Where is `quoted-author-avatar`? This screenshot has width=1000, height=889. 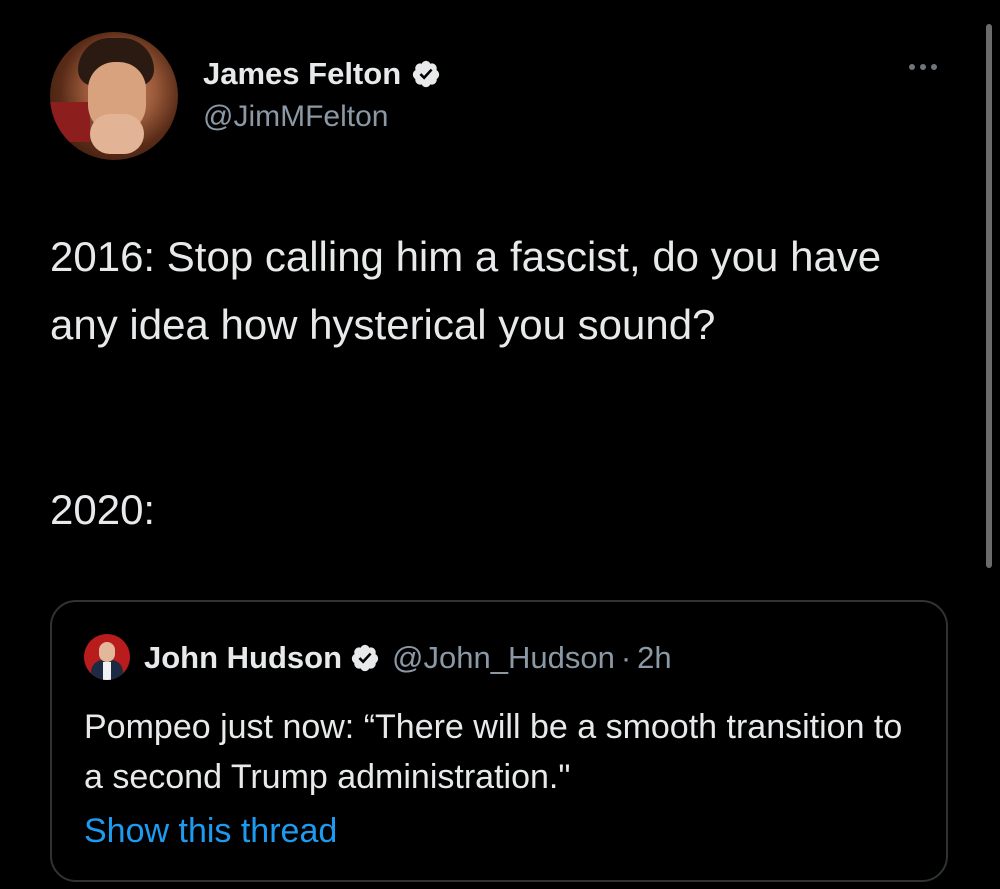 quoted-author-avatar is located at coordinates (107, 657).